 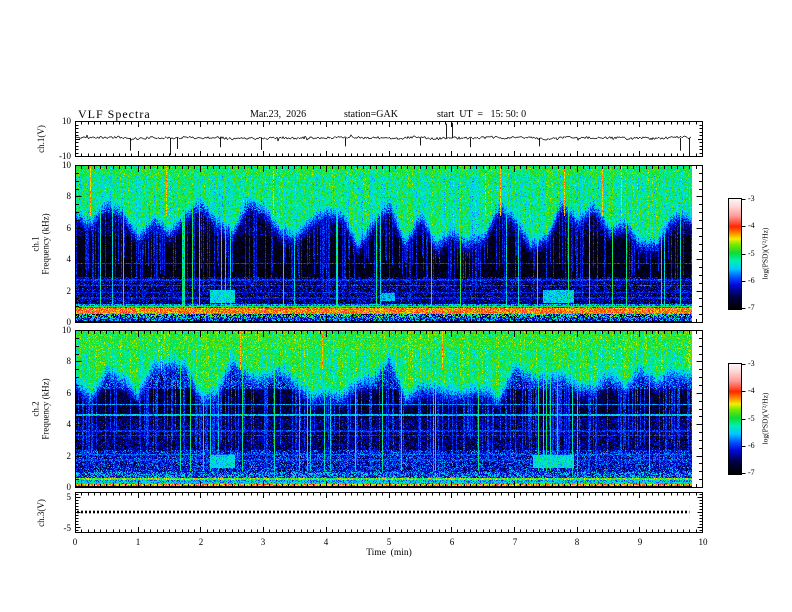 What do you see at coordinates (482, 114) in the screenshot?
I see `title-start-ut: start UT = 15: 50: 0` at bounding box center [482, 114].